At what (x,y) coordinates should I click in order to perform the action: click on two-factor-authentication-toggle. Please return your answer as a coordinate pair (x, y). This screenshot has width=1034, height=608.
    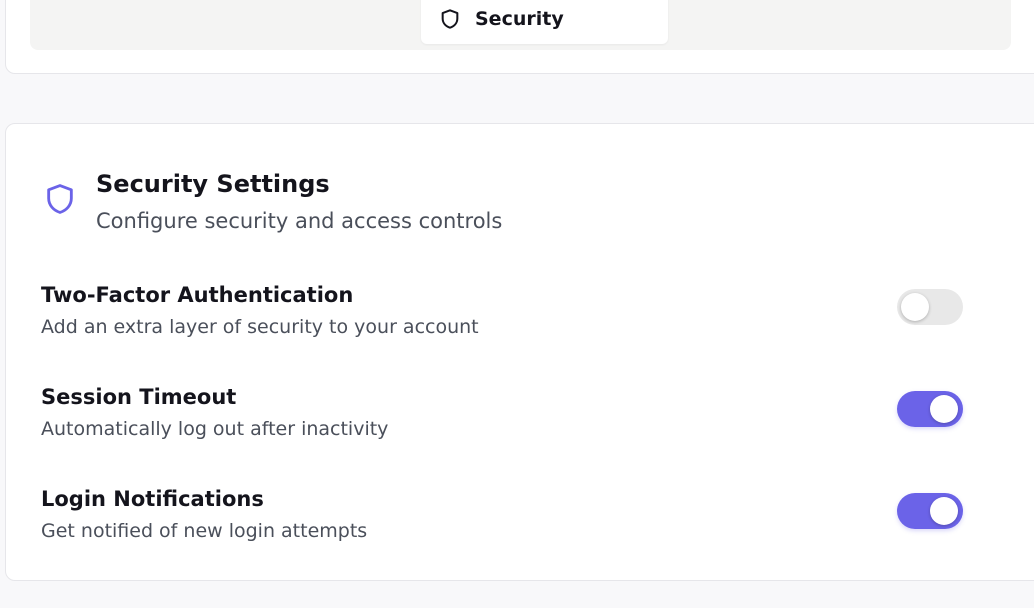
    Looking at the image, I should click on (930, 307).